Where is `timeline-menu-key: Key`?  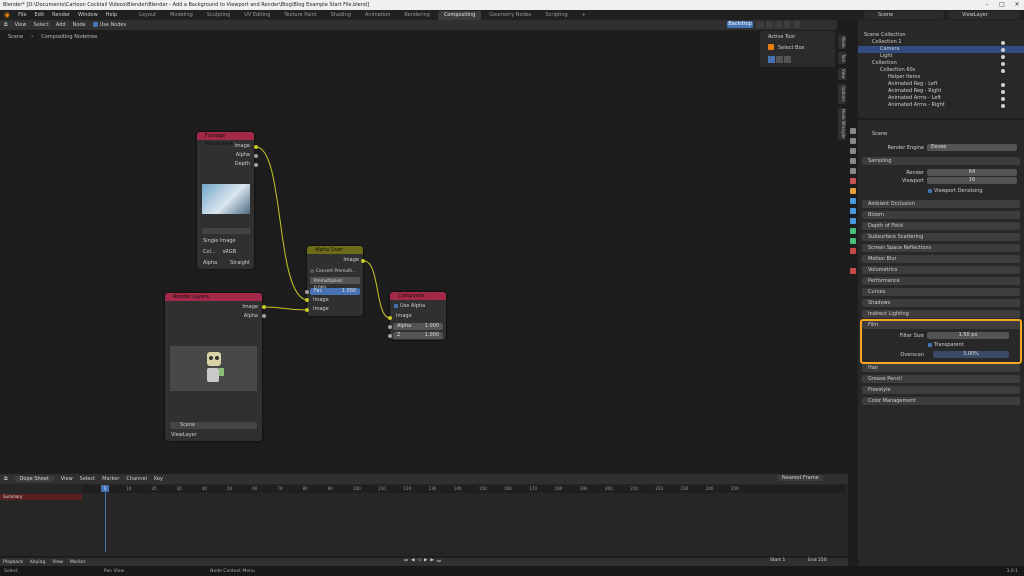
timeline-menu-key: Key is located at coordinates (158, 479).